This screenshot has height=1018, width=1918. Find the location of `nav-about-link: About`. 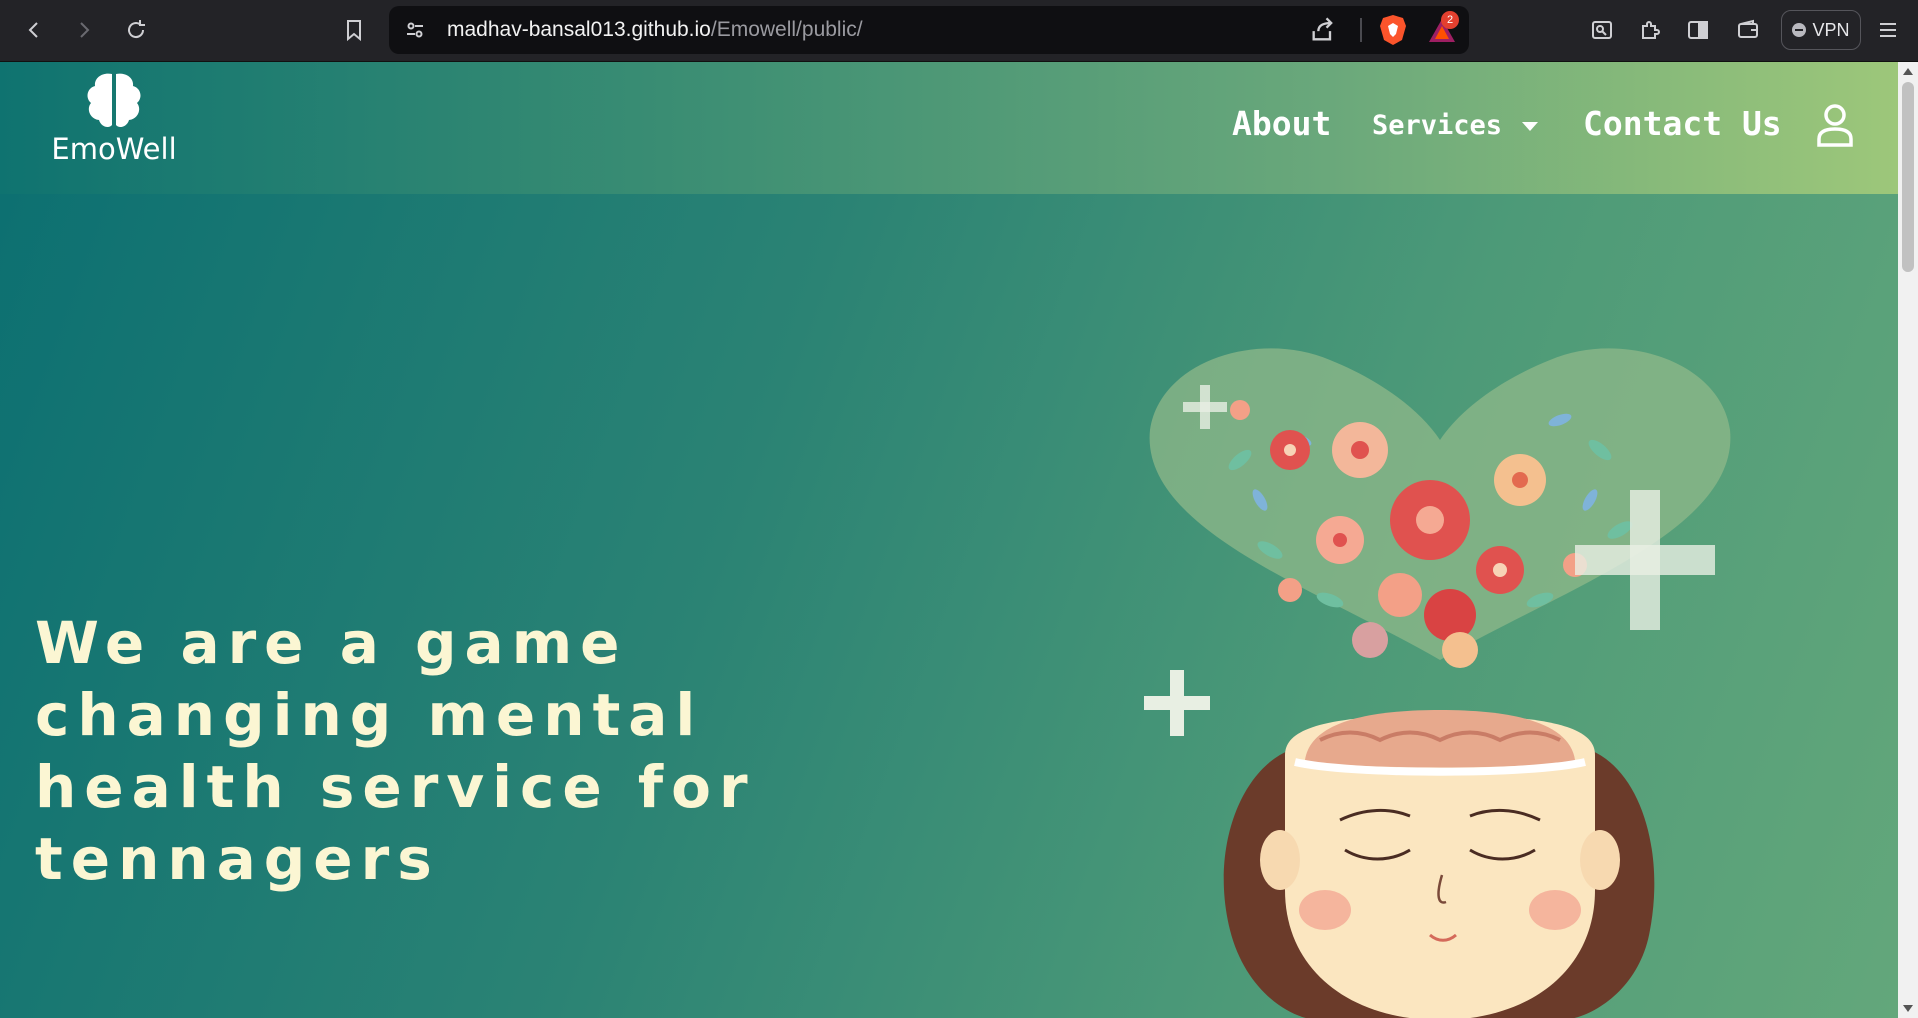

nav-about-link: About is located at coordinates (1281, 123).